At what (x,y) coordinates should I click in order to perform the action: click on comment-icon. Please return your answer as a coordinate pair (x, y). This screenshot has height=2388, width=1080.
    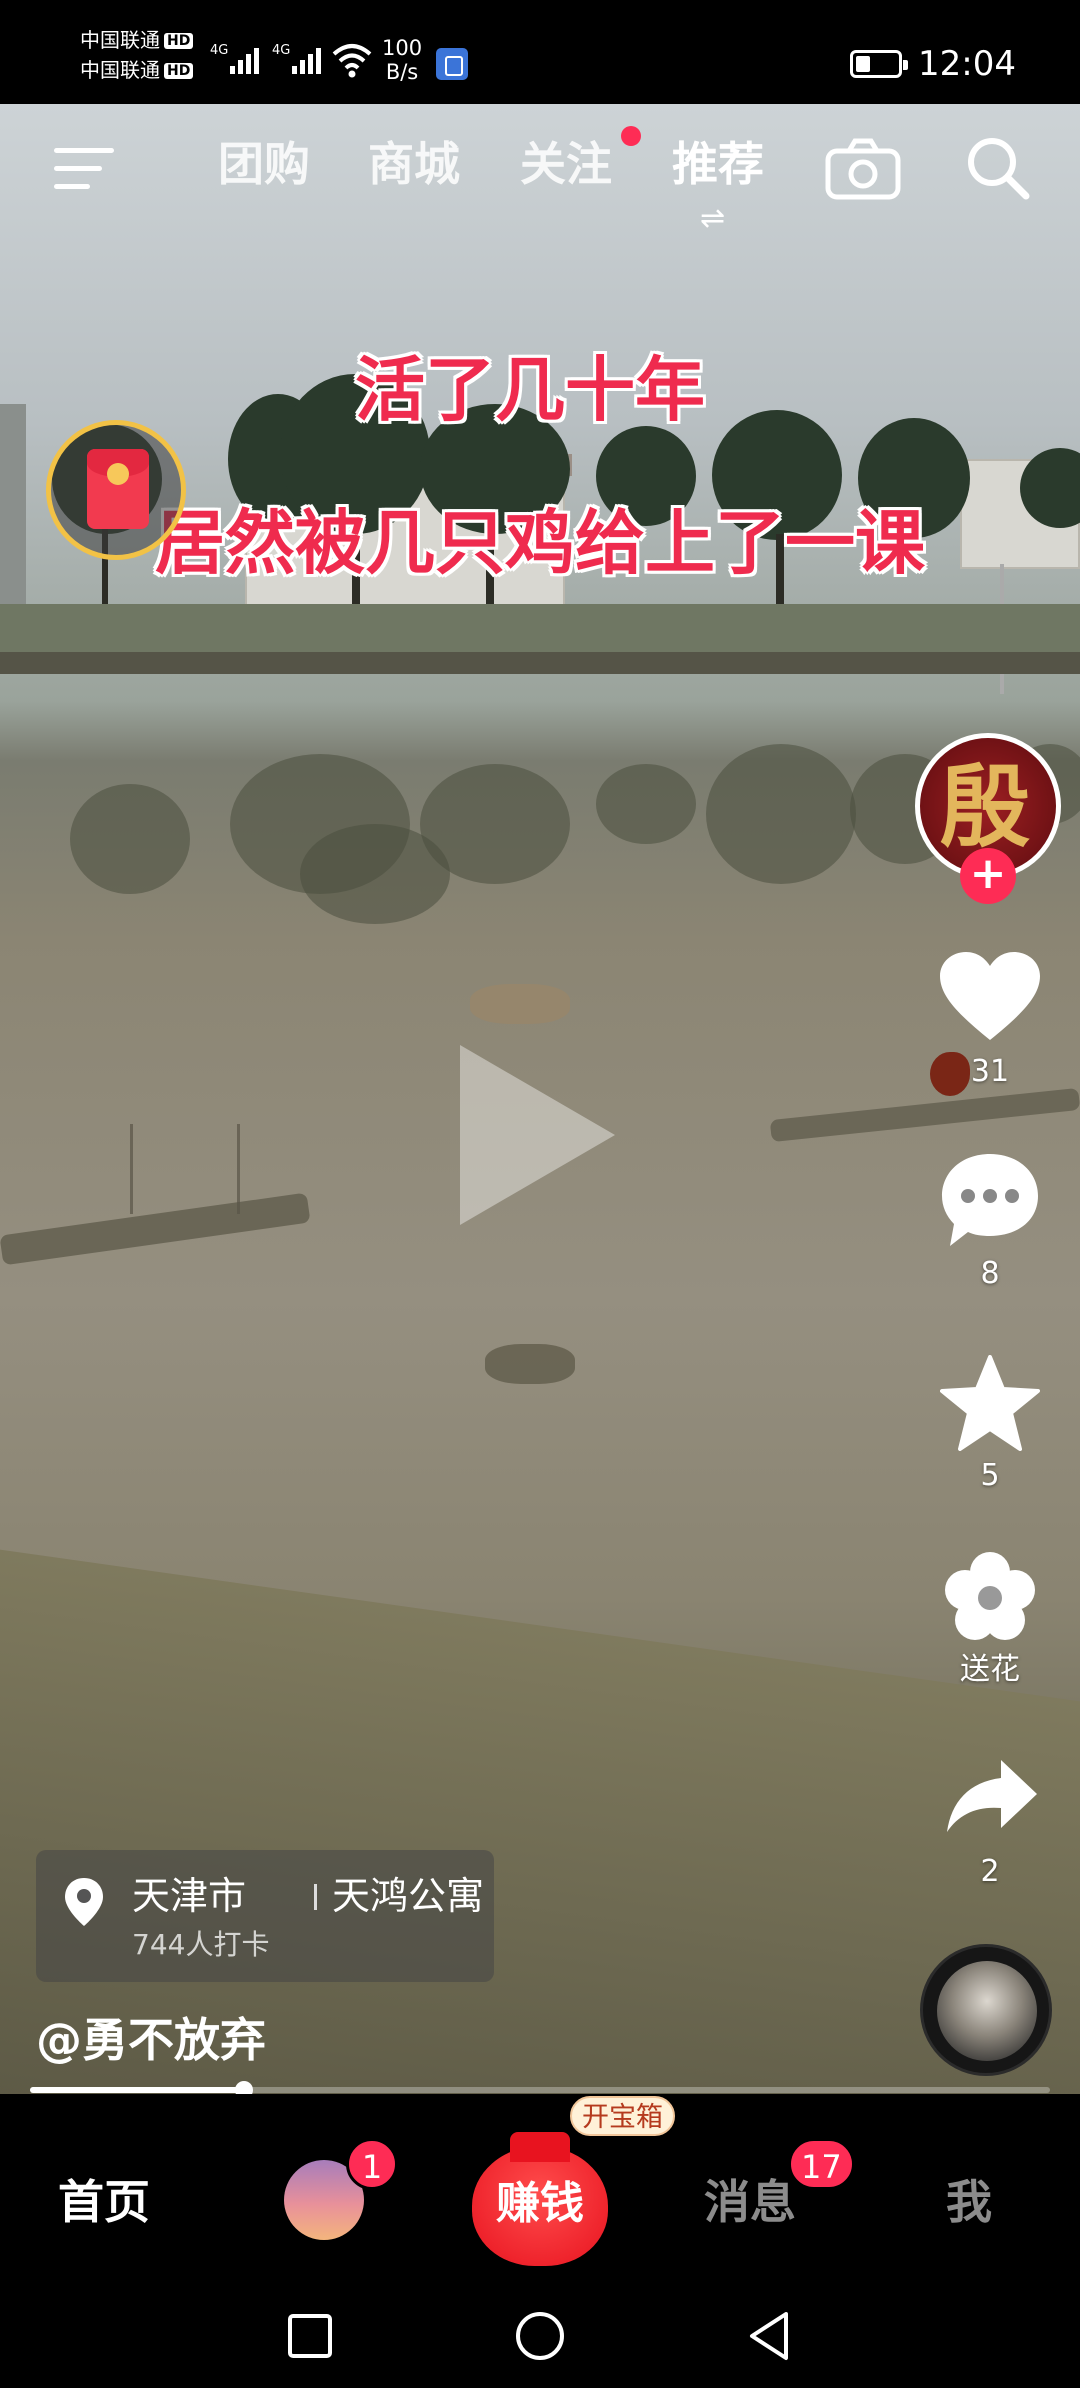
    Looking at the image, I should click on (990, 1200).